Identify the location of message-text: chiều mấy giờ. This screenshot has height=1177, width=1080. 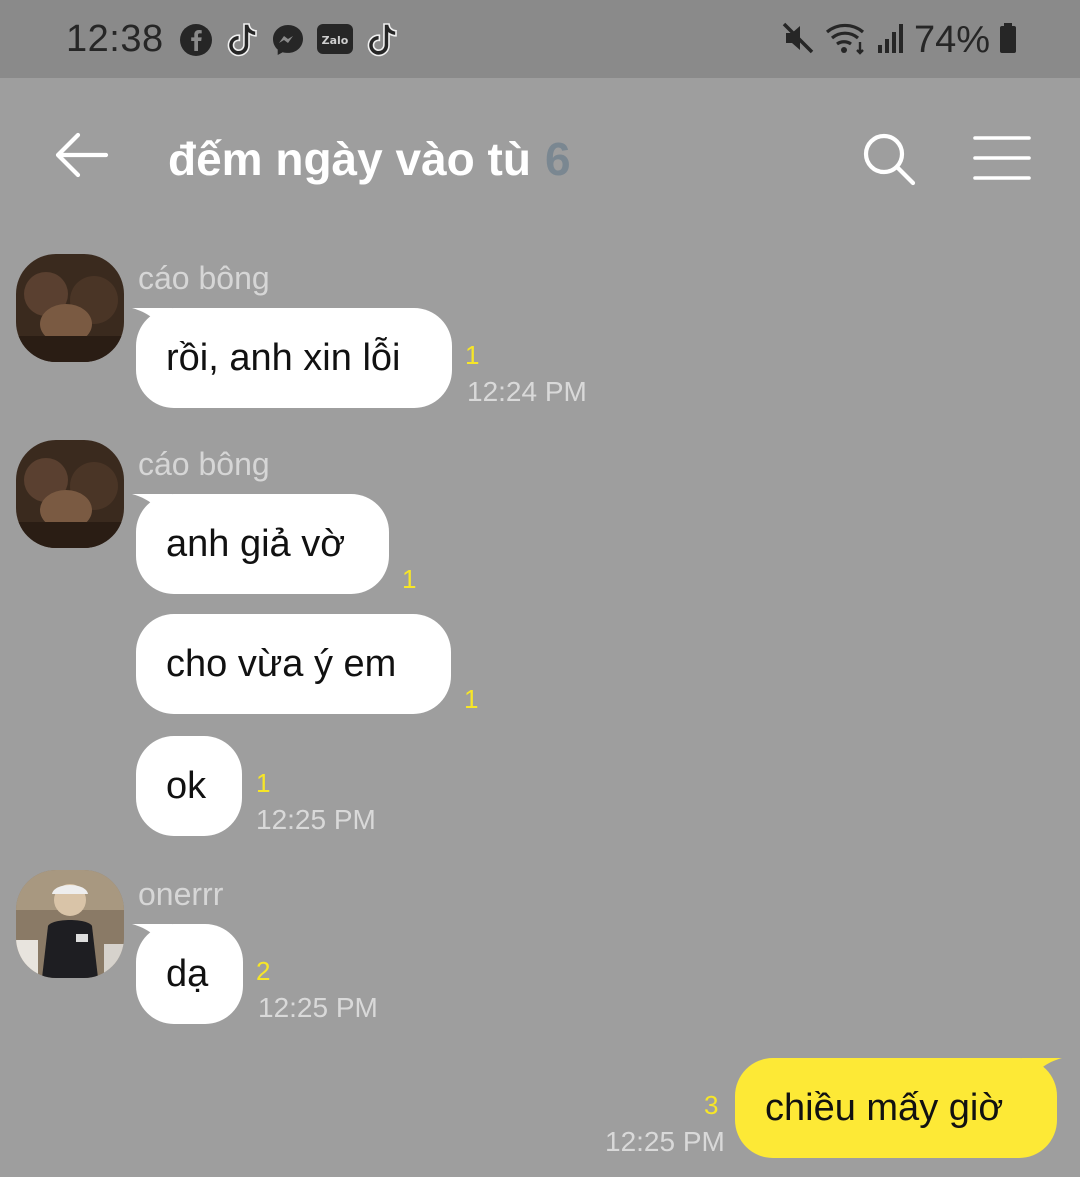
(884, 1107).